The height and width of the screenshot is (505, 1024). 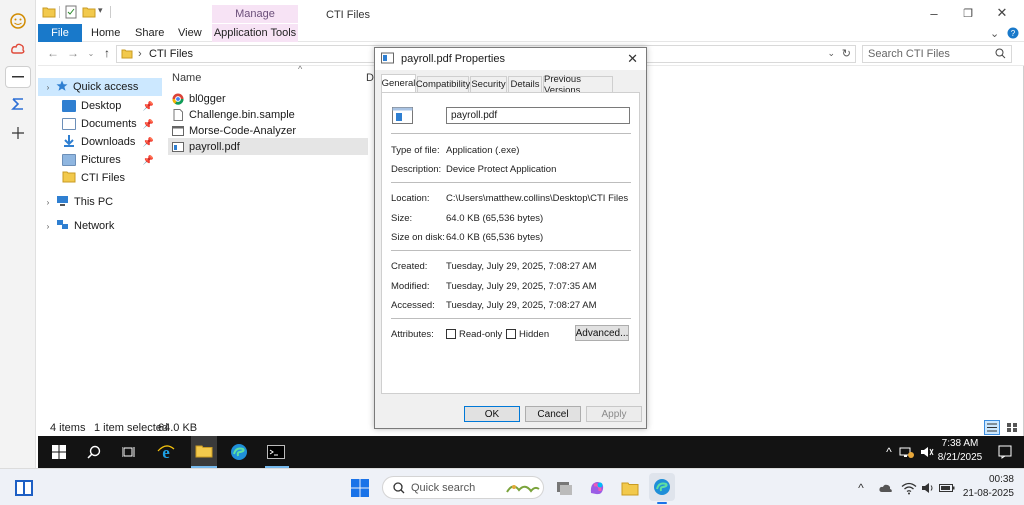 What do you see at coordinates (463, 487) in the screenshot?
I see `host-search-box: Quick search` at bounding box center [463, 487].